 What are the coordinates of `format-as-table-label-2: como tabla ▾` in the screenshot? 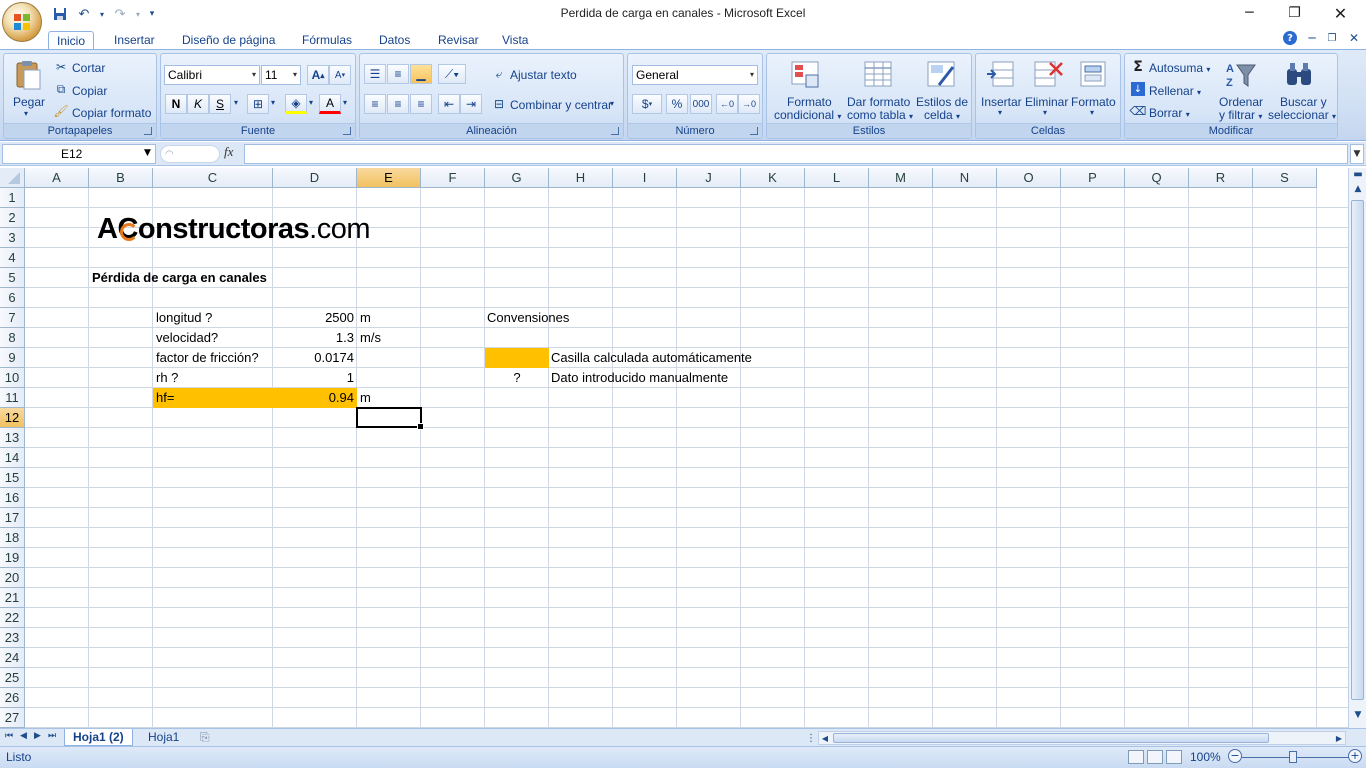 It's located at (880, 115).